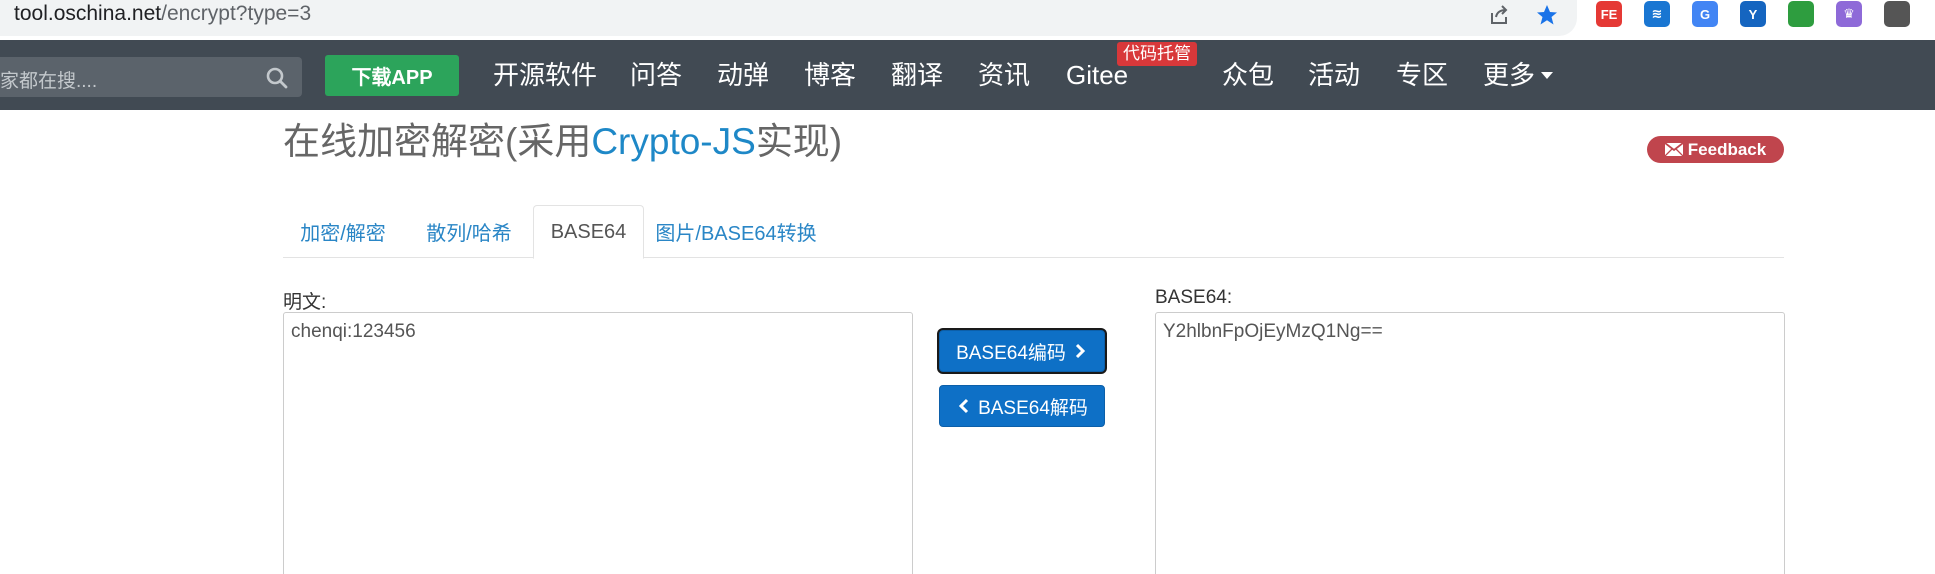  What do you see at coordinates (1248, 75) in the screenshot?
I see `nav-crowdsource: 众包` at bounding box center [1248, 75].